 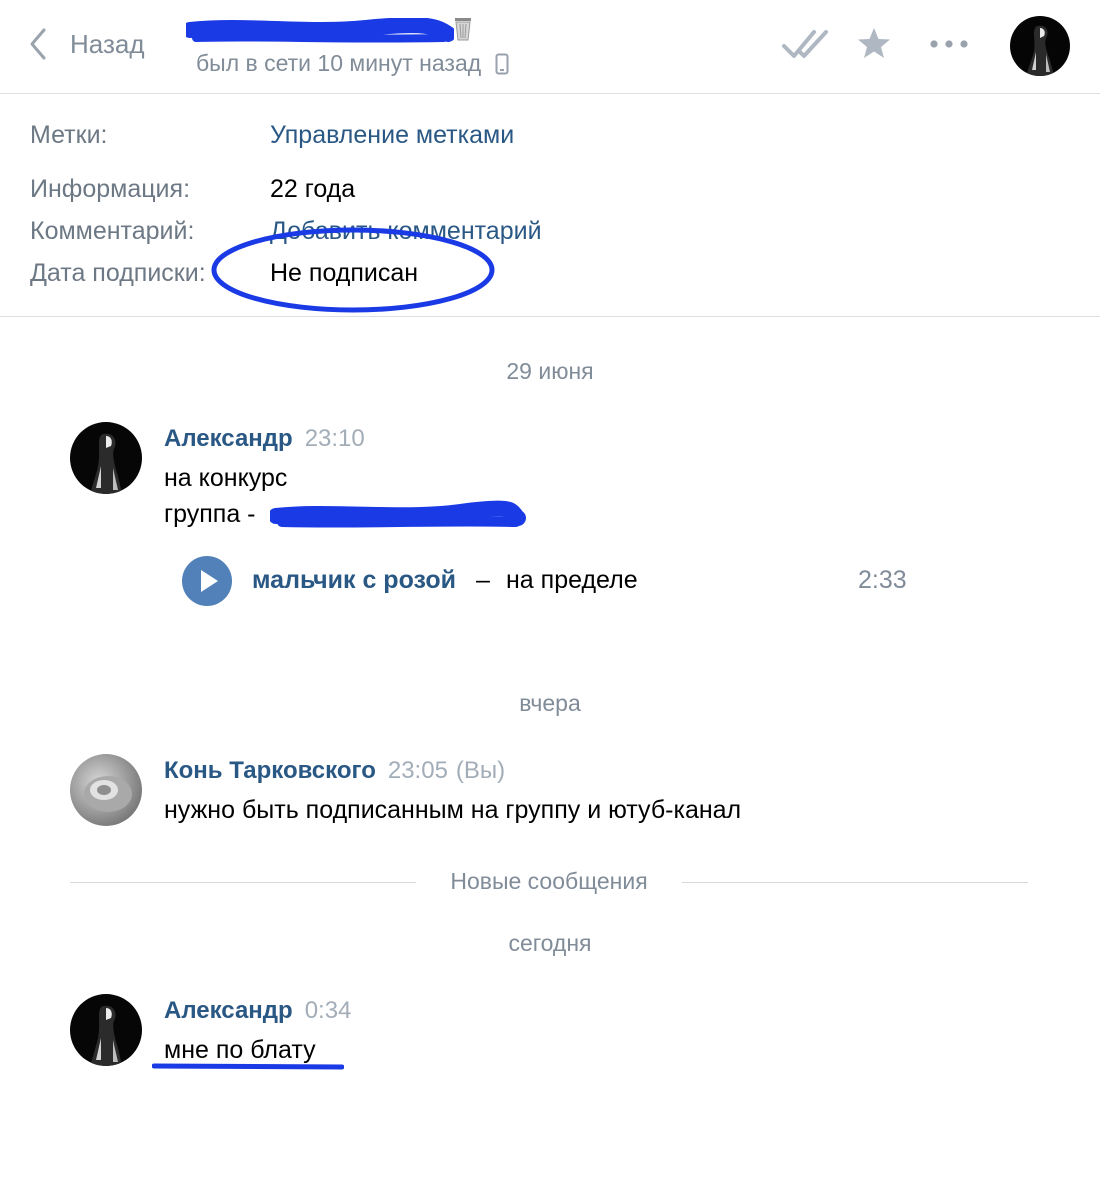 I want to click on new-messages-label: Новые сообщения, so click(x=549, y=881).